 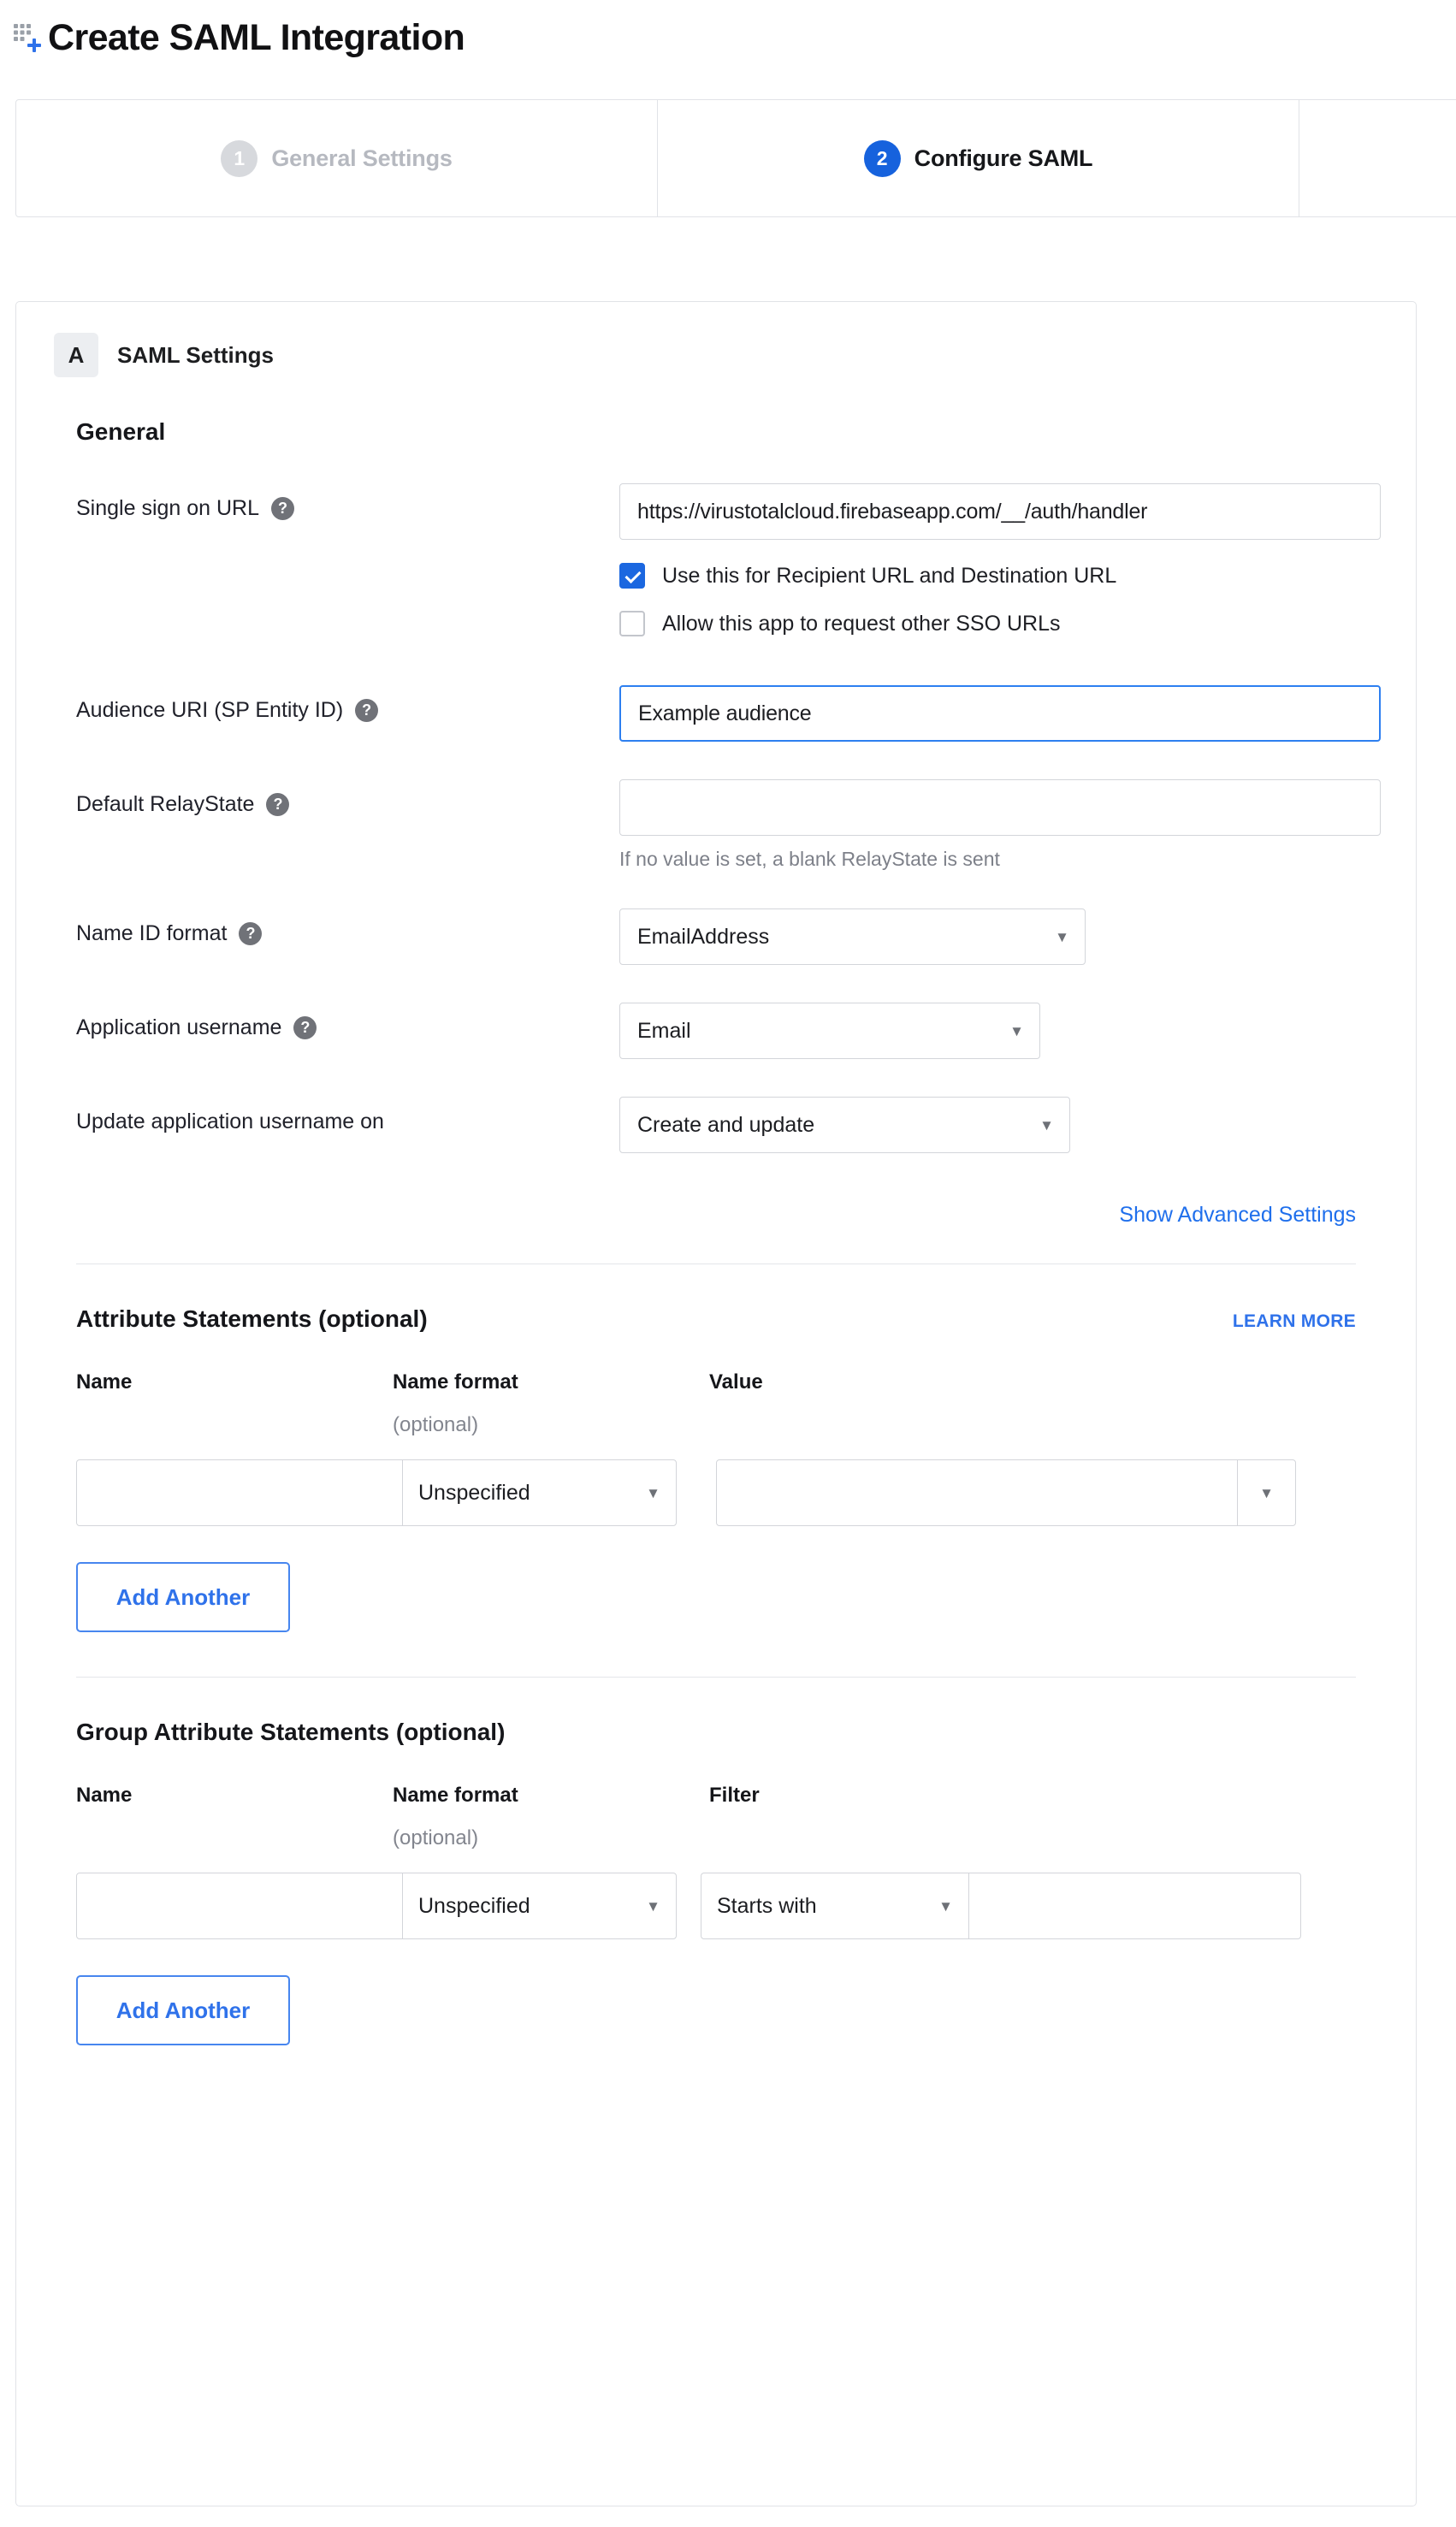 I want to click on checkbox-label: Allow this app to request other SSO URLs, so click(x=861, y=623).